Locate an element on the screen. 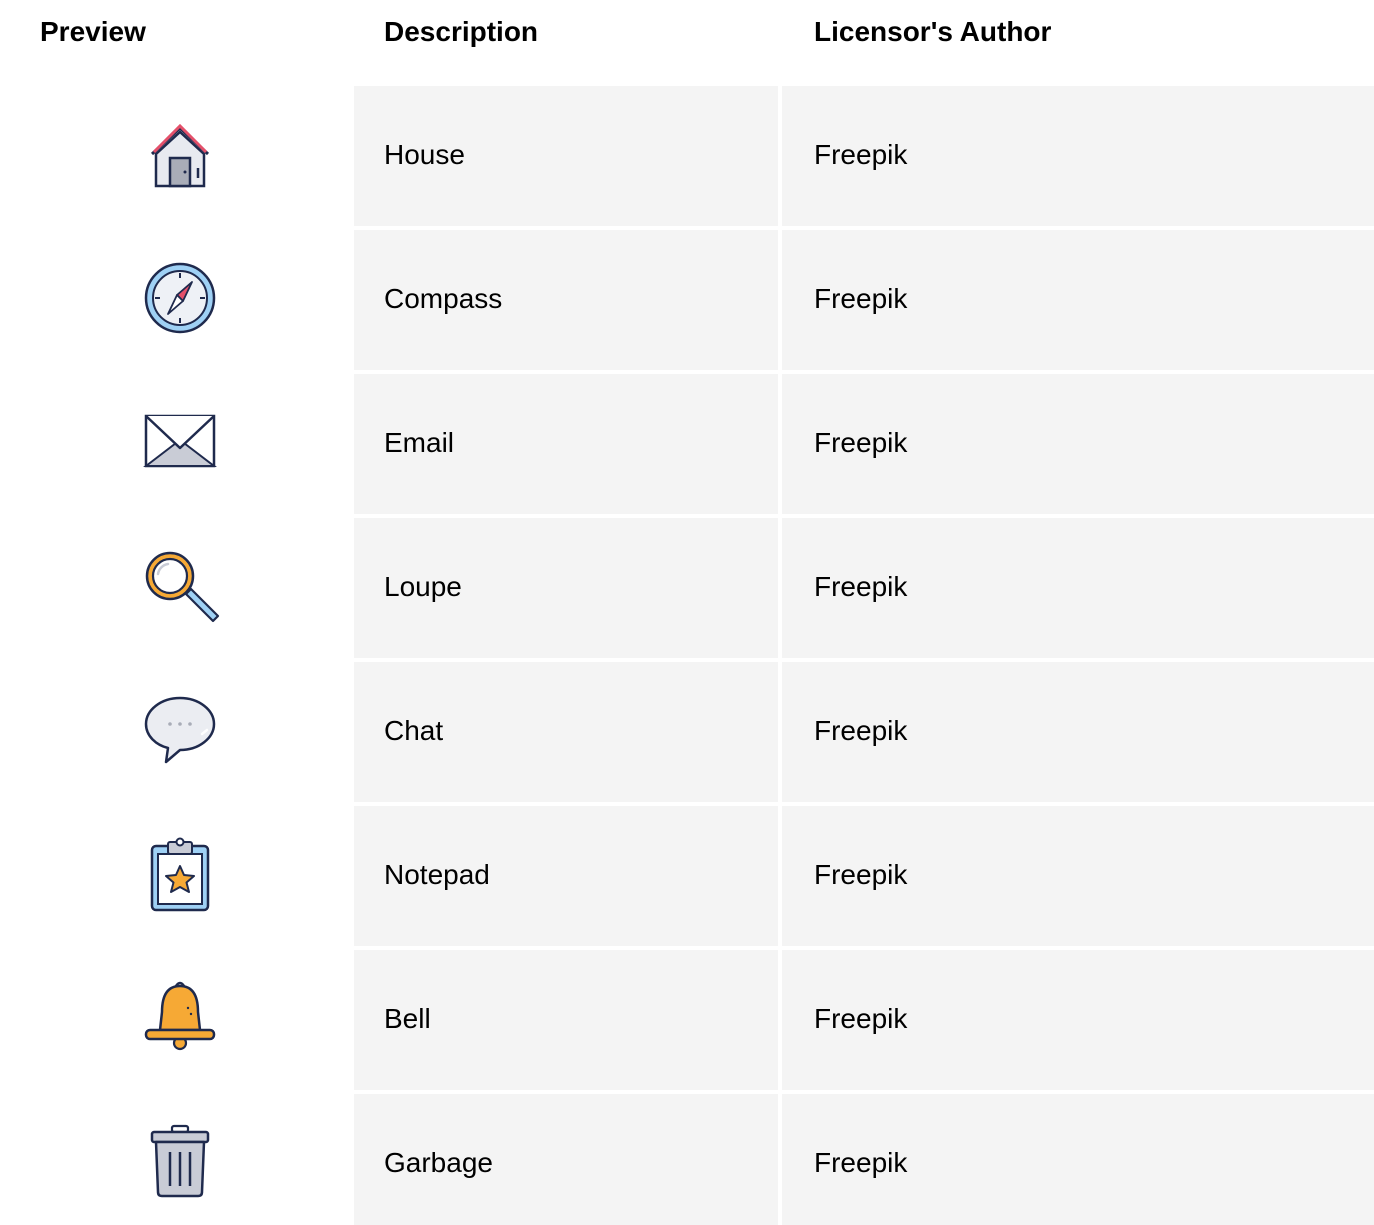 The height and width of the screenshot is (1225, 1374). description-cell: Notepad is located at coordinates (566, 876).